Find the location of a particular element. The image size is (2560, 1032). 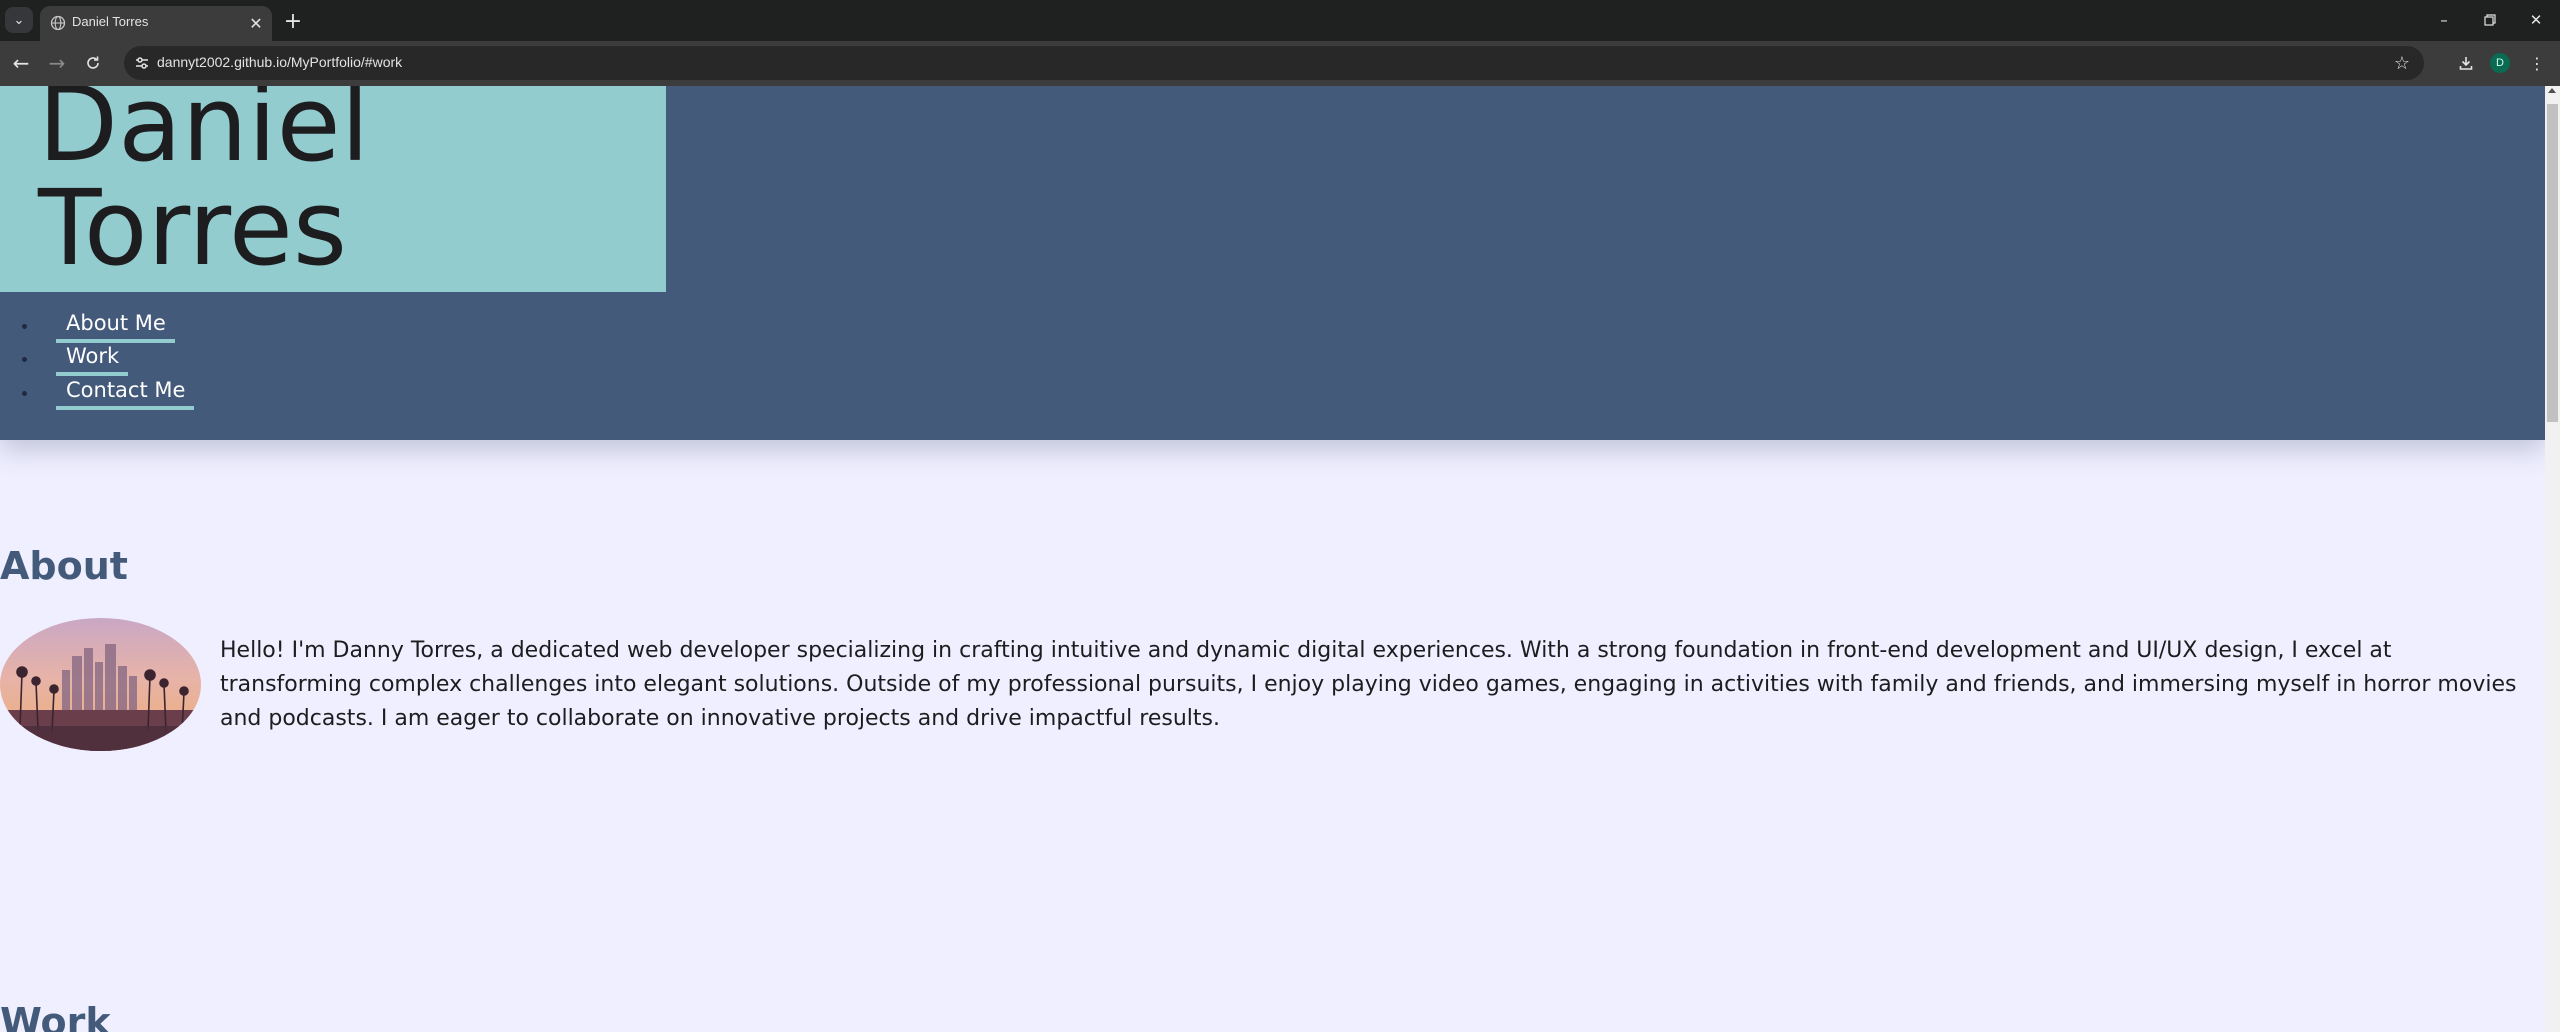

tab-search-button: ⌄ is located at coordinates (19, 20).